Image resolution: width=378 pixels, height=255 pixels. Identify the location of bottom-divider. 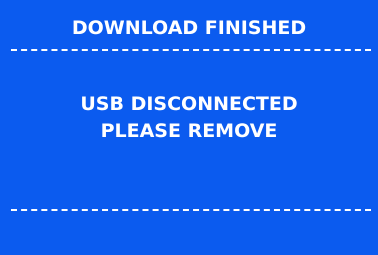
(191, 210).